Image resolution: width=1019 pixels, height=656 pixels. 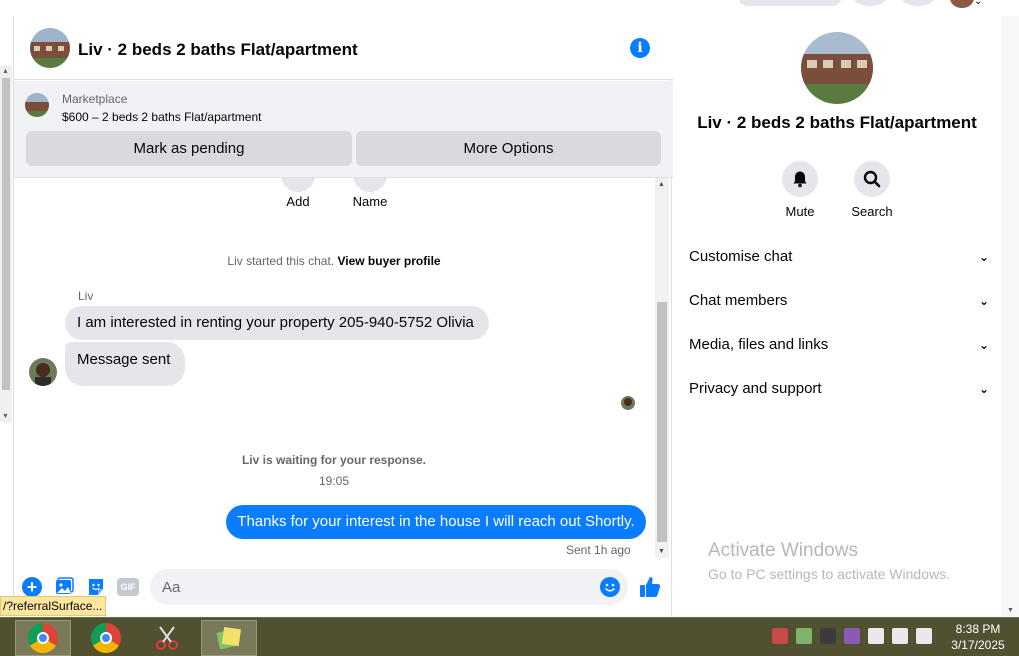 What do you see at coordinates (804, 636) in the screenshot?
I see `security-icon` at bounding box center [804, 636].